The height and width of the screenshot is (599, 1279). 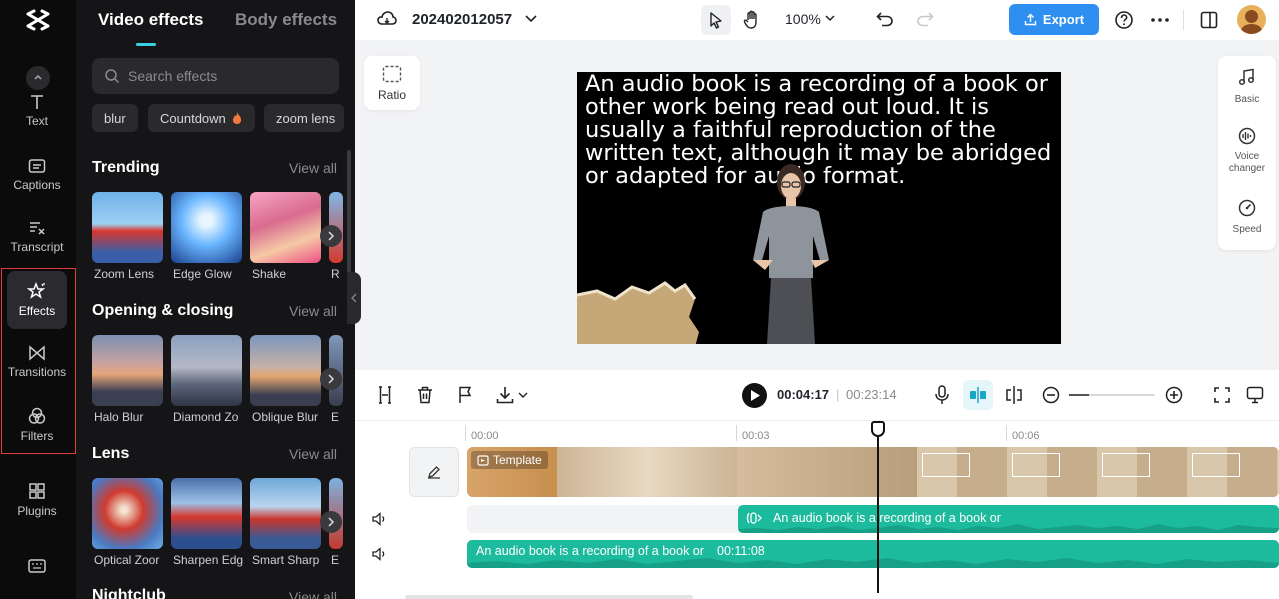 I want to click on playhead, so click(x=878, y=507).